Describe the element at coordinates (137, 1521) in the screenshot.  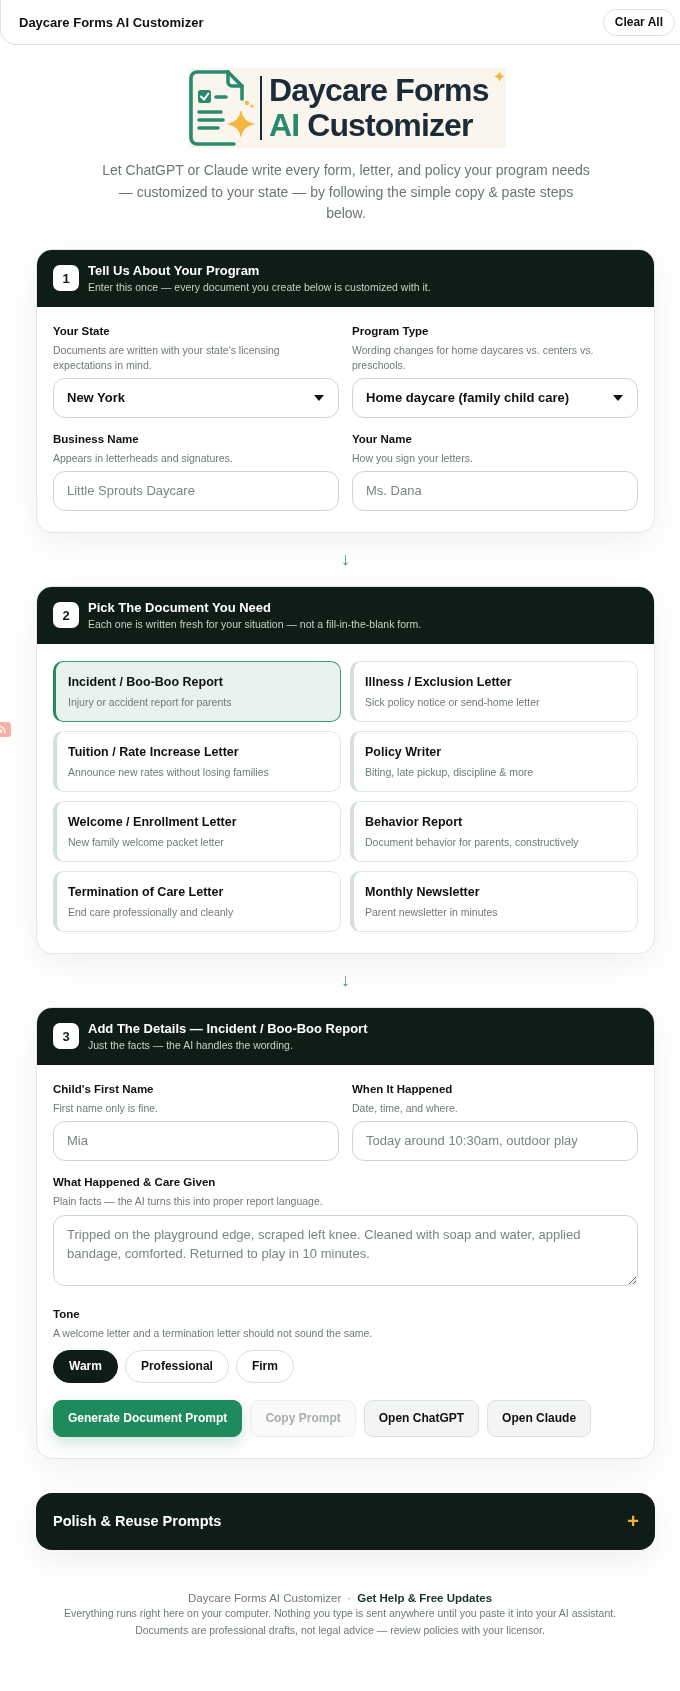
I see `accordion-title: Polish & Reuse Prompts` at that location.